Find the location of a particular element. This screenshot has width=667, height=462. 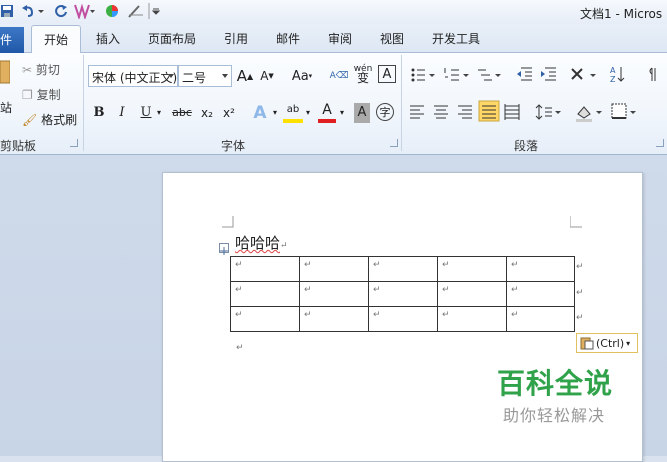

paste-button: 站 is located at coordinates (6, 87).